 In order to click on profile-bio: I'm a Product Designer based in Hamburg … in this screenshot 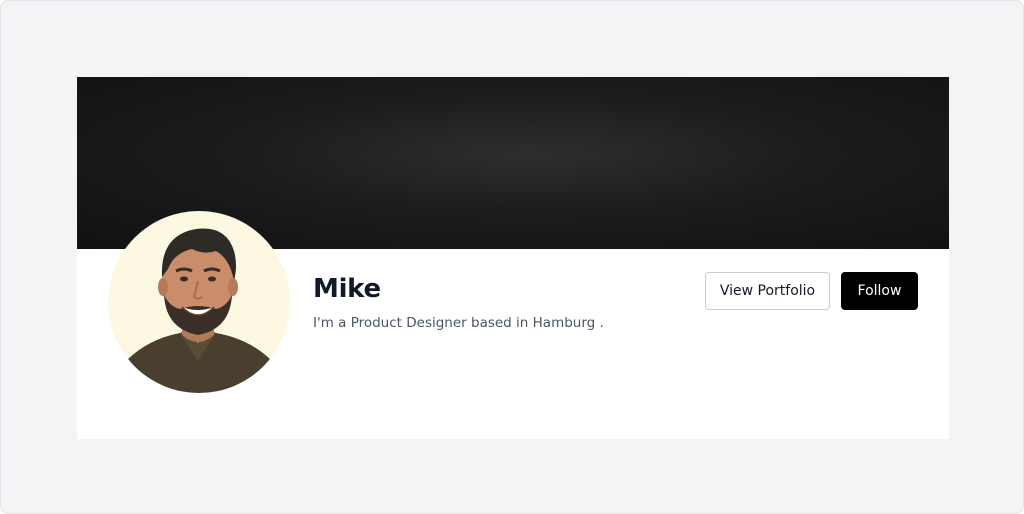, I will do `click(458, 323)`.